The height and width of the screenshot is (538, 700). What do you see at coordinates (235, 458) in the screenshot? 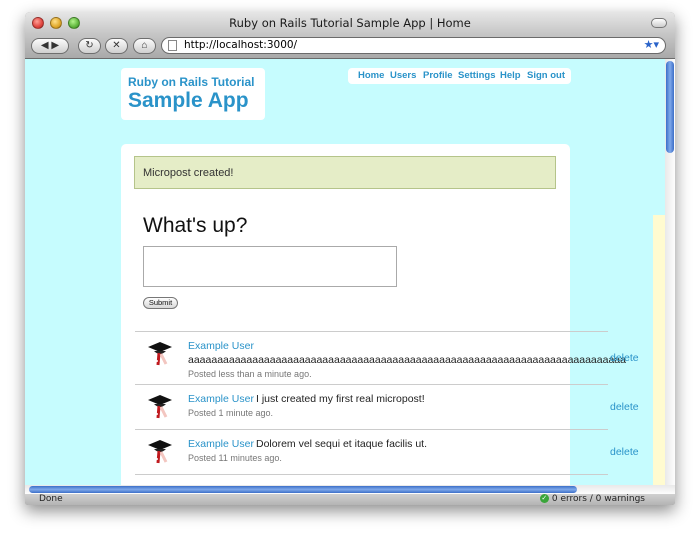
I see `feed-item-time: Posted 11 minutes ago.` at bounding box center [235, 458].